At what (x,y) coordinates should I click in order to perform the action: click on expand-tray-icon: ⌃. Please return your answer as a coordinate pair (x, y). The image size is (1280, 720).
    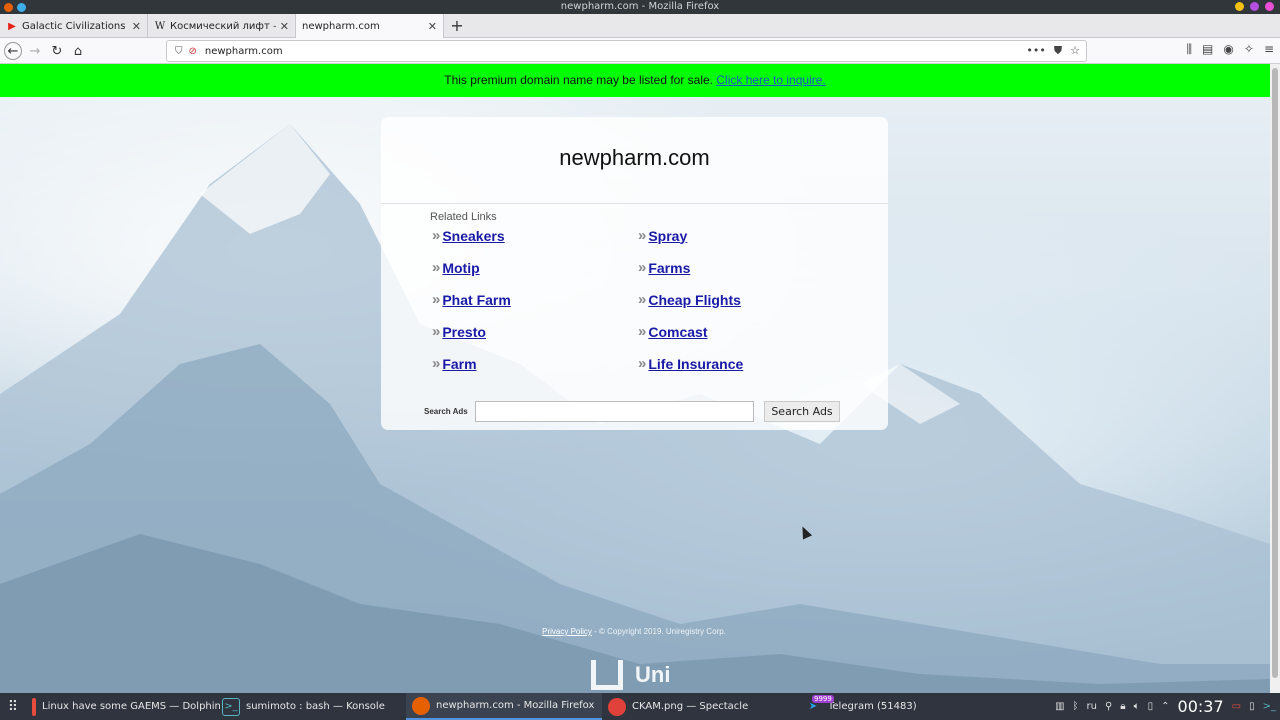
    Looking at the image, I should click on (1165, 706).